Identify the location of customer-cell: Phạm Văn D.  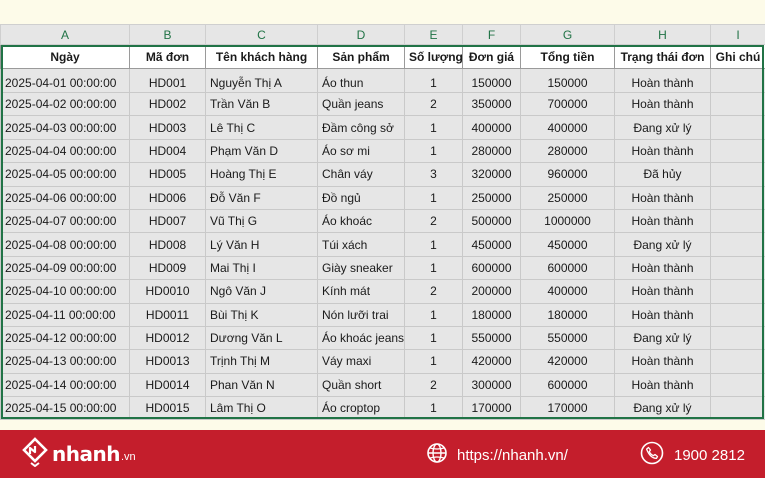
(261, 151).